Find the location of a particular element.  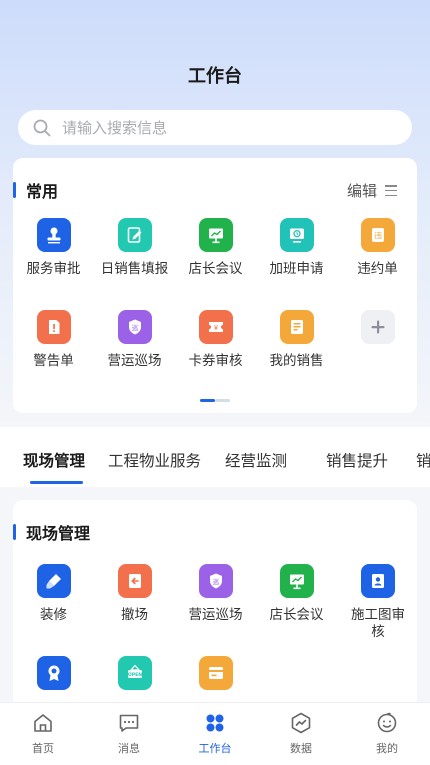

tab-more: 销 is located at coordinates (423, 460).